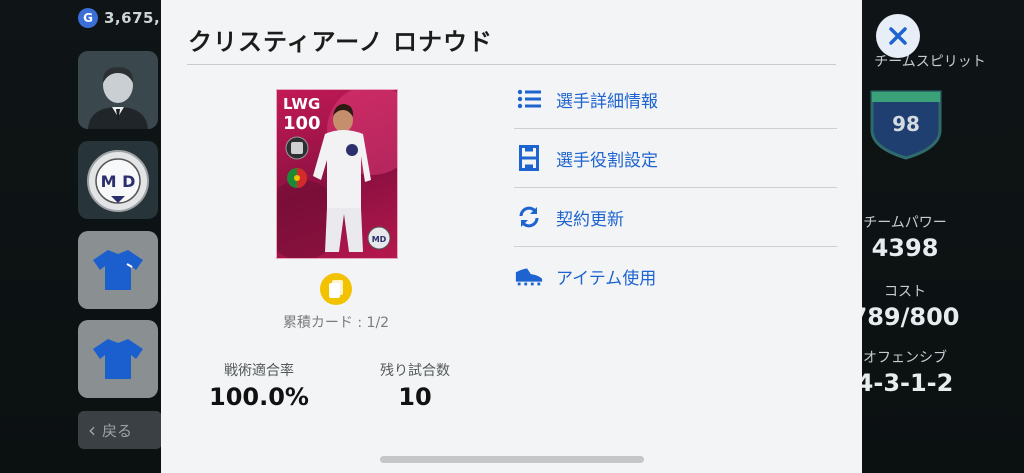  I want to click on modal-scroll-indicator, so click(512, 459).